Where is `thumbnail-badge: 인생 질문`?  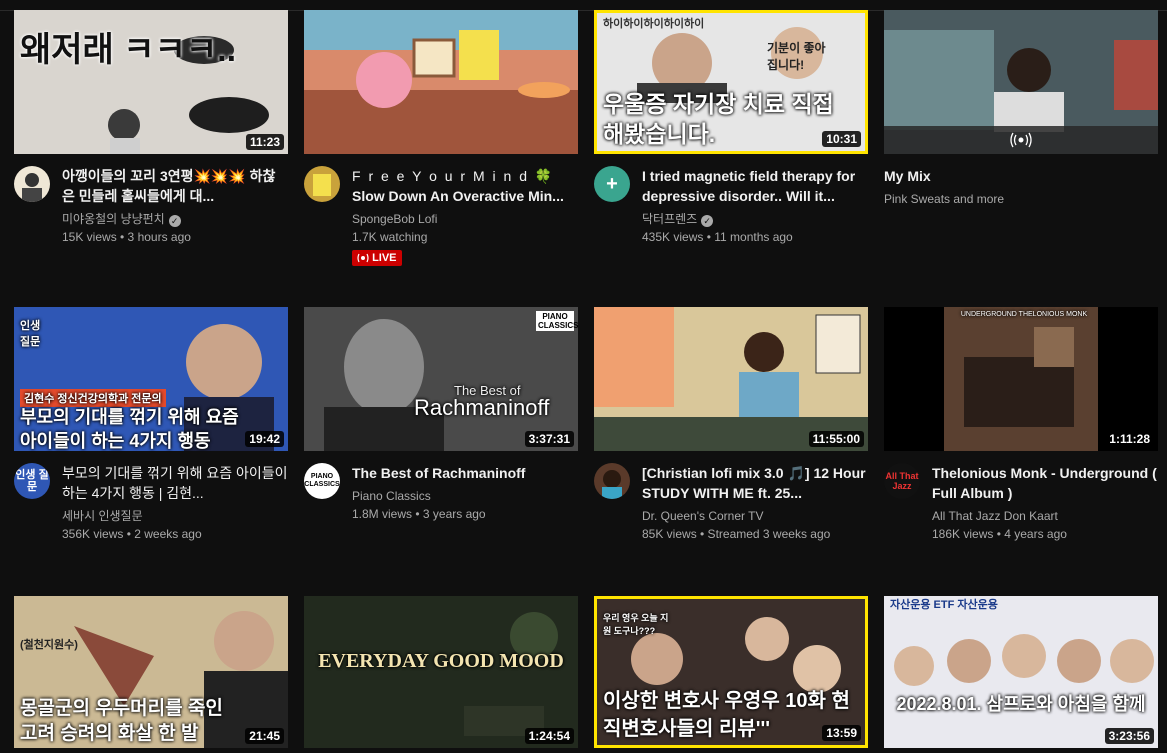
thumbnail-badge: 인생 질문 is located at coordinates (30, 334).